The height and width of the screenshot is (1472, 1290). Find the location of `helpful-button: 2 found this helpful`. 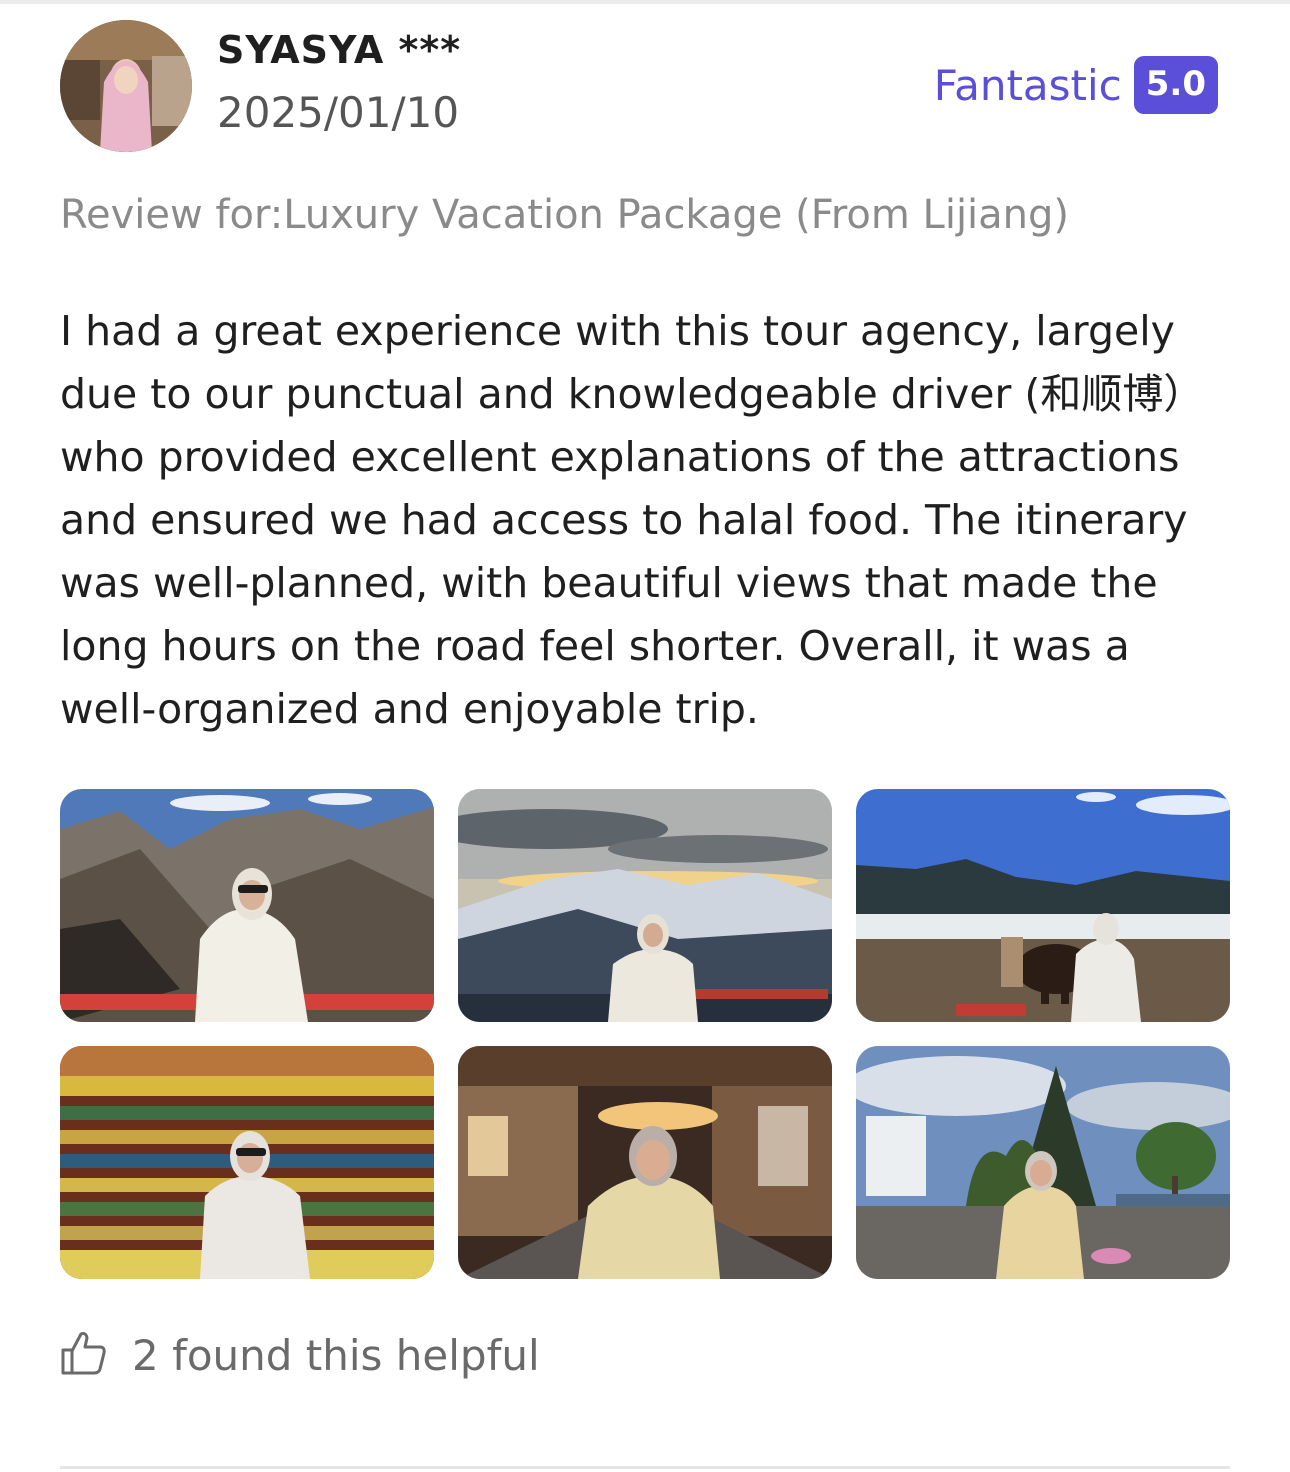

helpful-button: 2 found this helpful is located at coordinates (300, 1355).